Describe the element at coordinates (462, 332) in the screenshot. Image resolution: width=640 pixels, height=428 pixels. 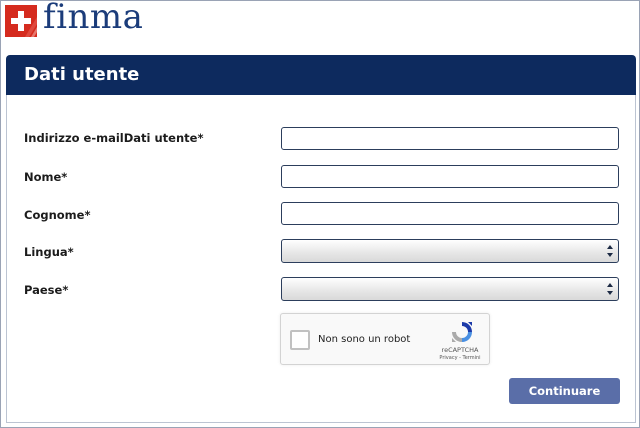
I see `recaptcha-logo-icon` at that location.